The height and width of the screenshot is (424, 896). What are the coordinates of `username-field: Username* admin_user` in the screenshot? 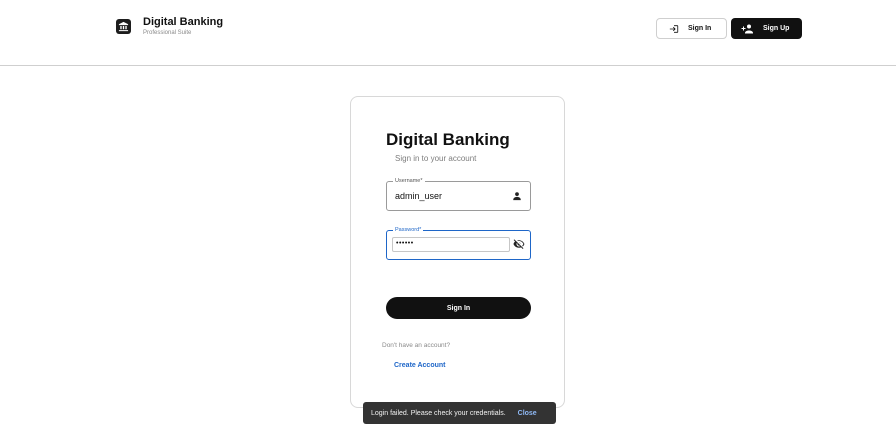 It's located at (458, 194).